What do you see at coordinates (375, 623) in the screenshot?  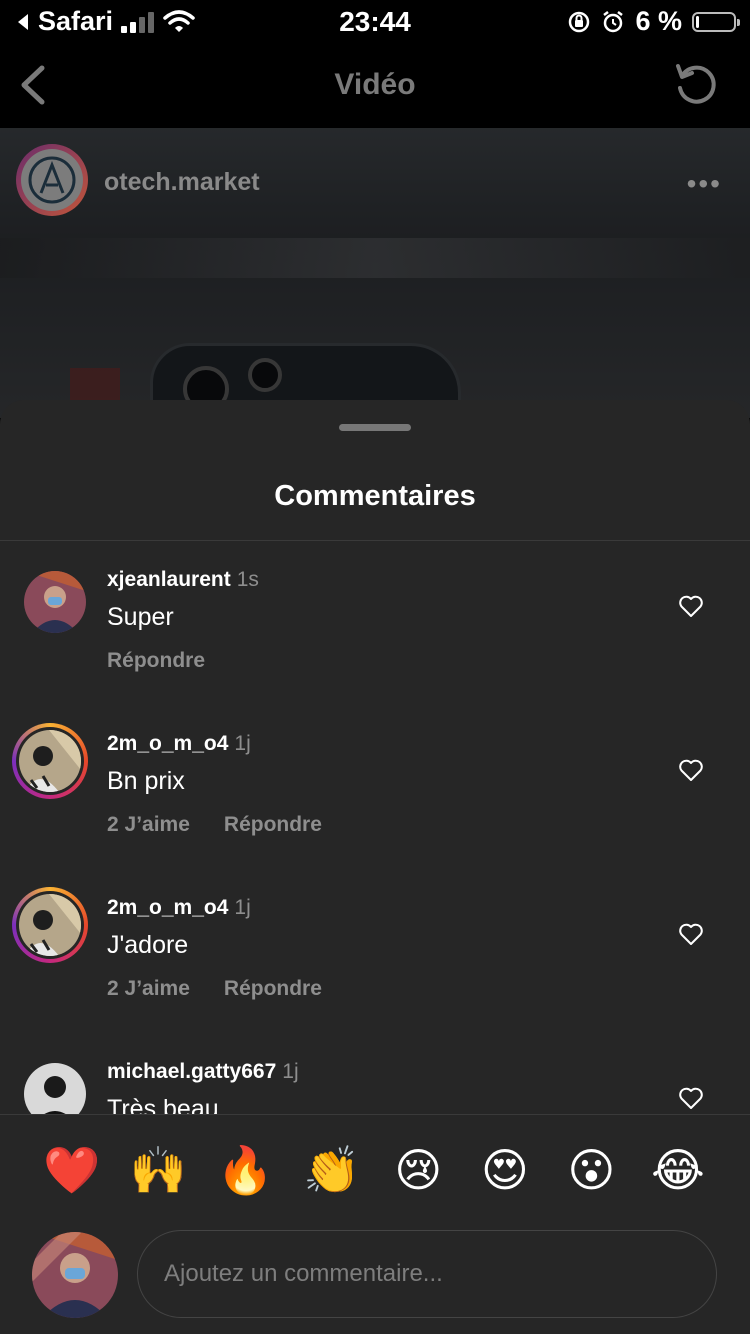 I see `comment-item: xjeanlaurent 1s Super Répondre` at bounding box center [375, 623].